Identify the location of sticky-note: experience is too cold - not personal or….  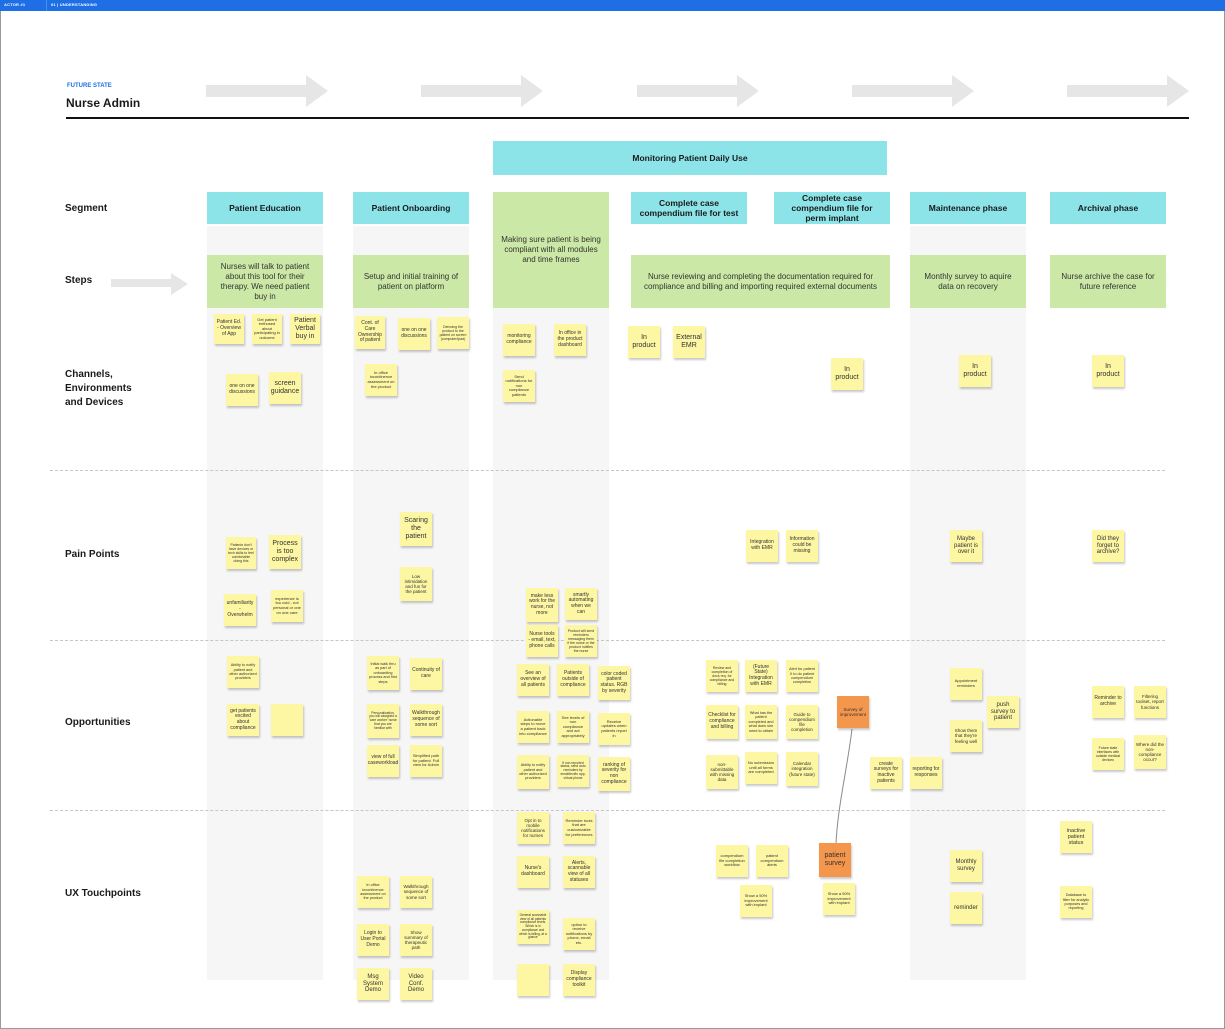
(287, 606).